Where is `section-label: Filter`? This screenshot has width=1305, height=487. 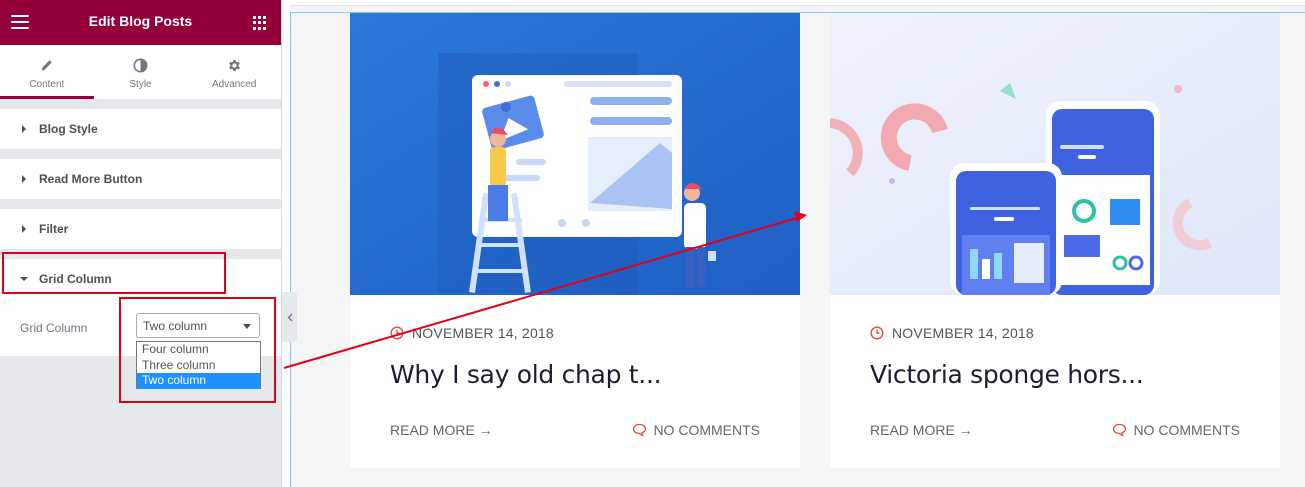 section-label: Filter is located at coordinates (54, 229).